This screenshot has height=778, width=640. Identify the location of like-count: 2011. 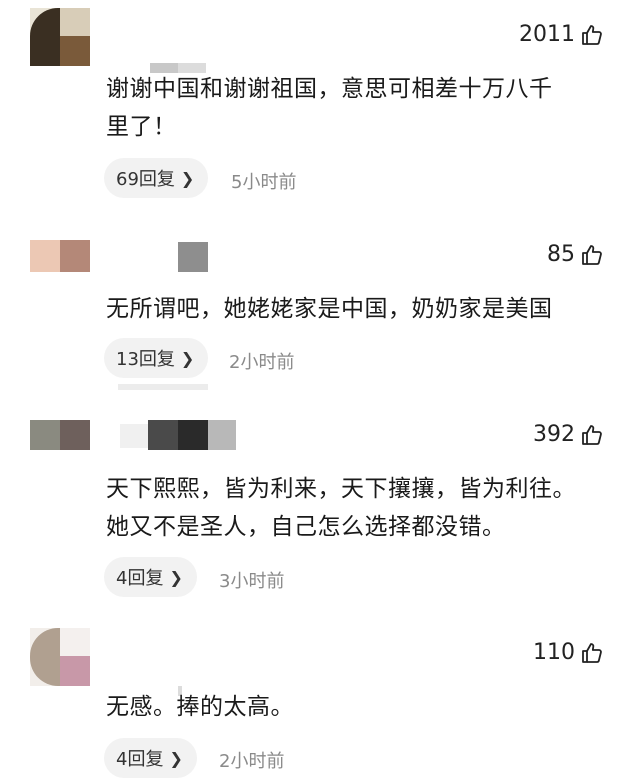
(561, 34).